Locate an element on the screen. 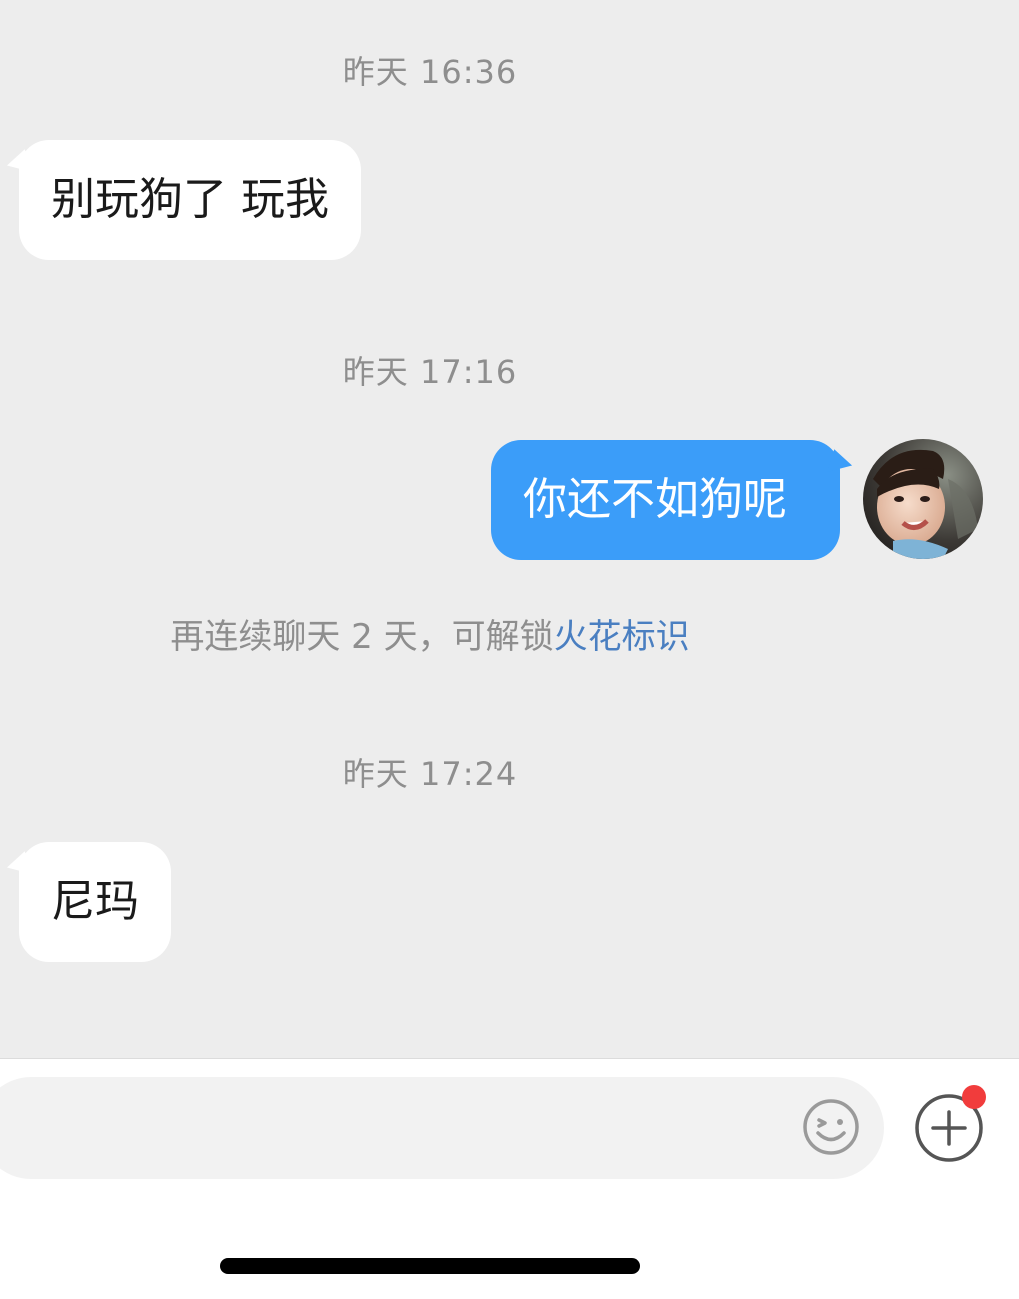 The image size is (1019, 1299). avatar-photo is located at coordinates (923, 499).